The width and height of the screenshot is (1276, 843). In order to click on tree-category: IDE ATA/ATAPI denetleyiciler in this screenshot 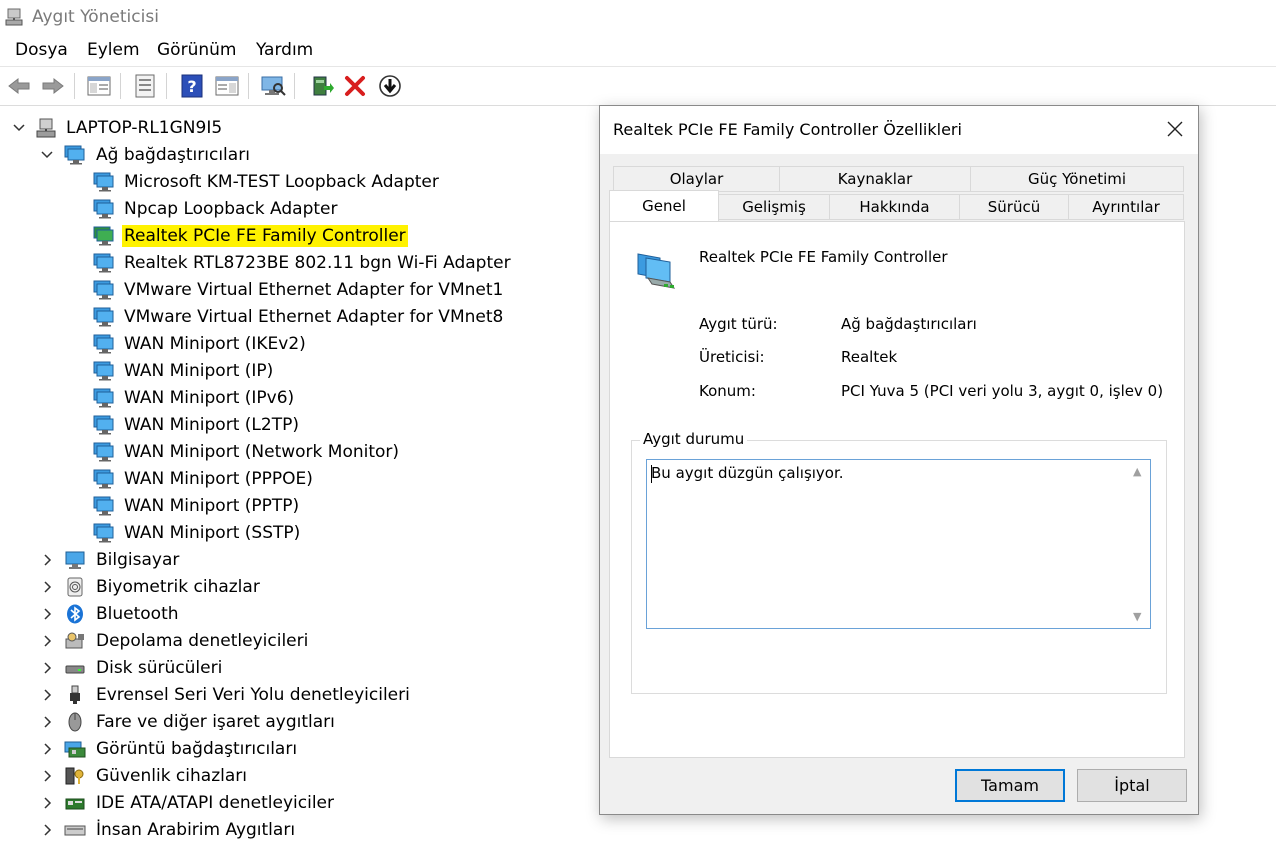, I will do `click(300, 803)`.